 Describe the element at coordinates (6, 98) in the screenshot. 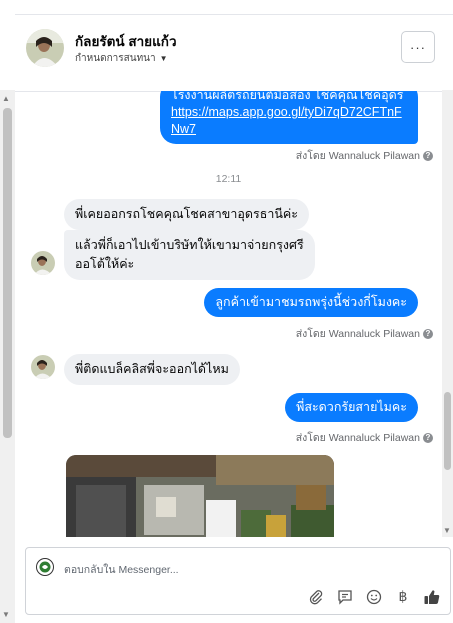

I see `scroll-up-arrow-icon: ▲` at that location.